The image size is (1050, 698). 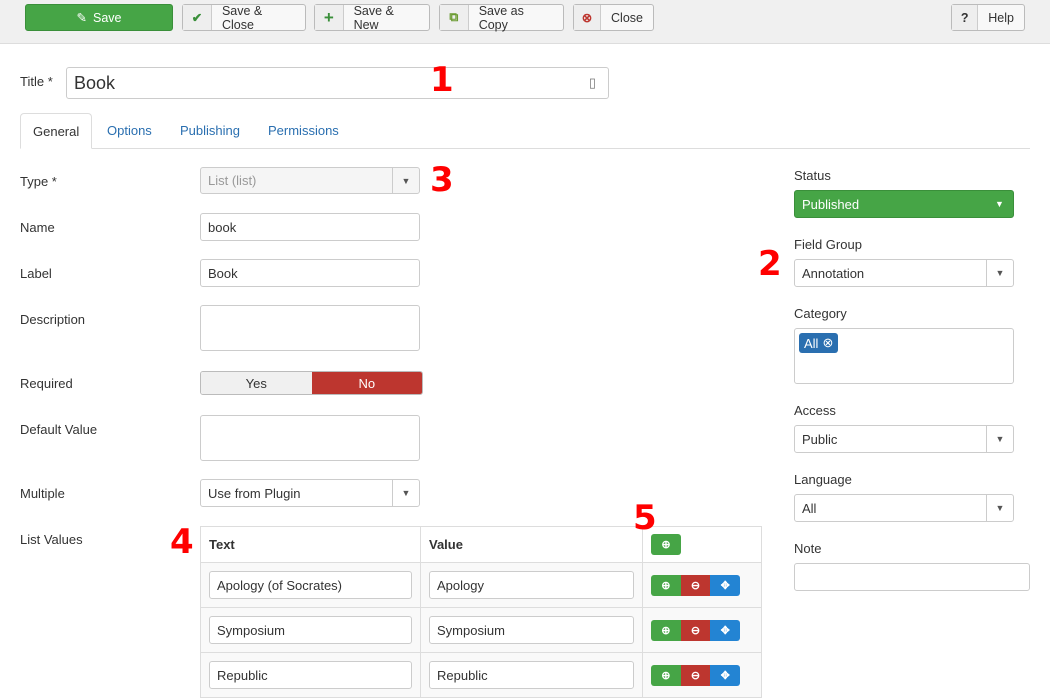 What do you see at coordinates (256, 383) in the screenshot?
I see `required-yes-button: Yes` at bounding box center [256, 383].